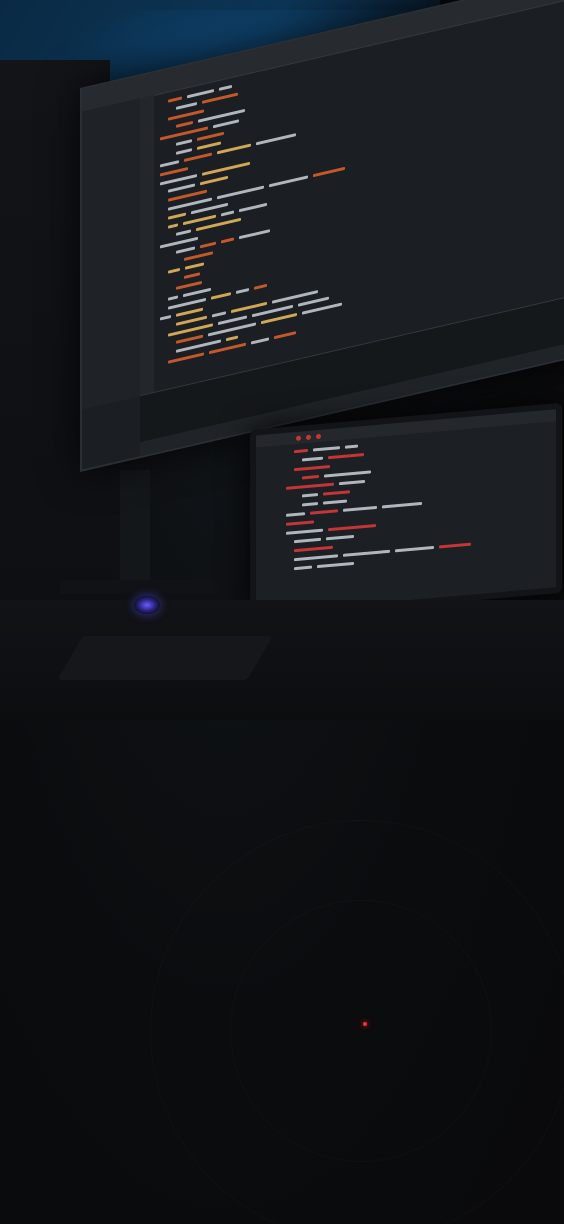 The width and height of the screenshot is (564, 1224). I want to click on red-led-icon, so click(365, 1024).